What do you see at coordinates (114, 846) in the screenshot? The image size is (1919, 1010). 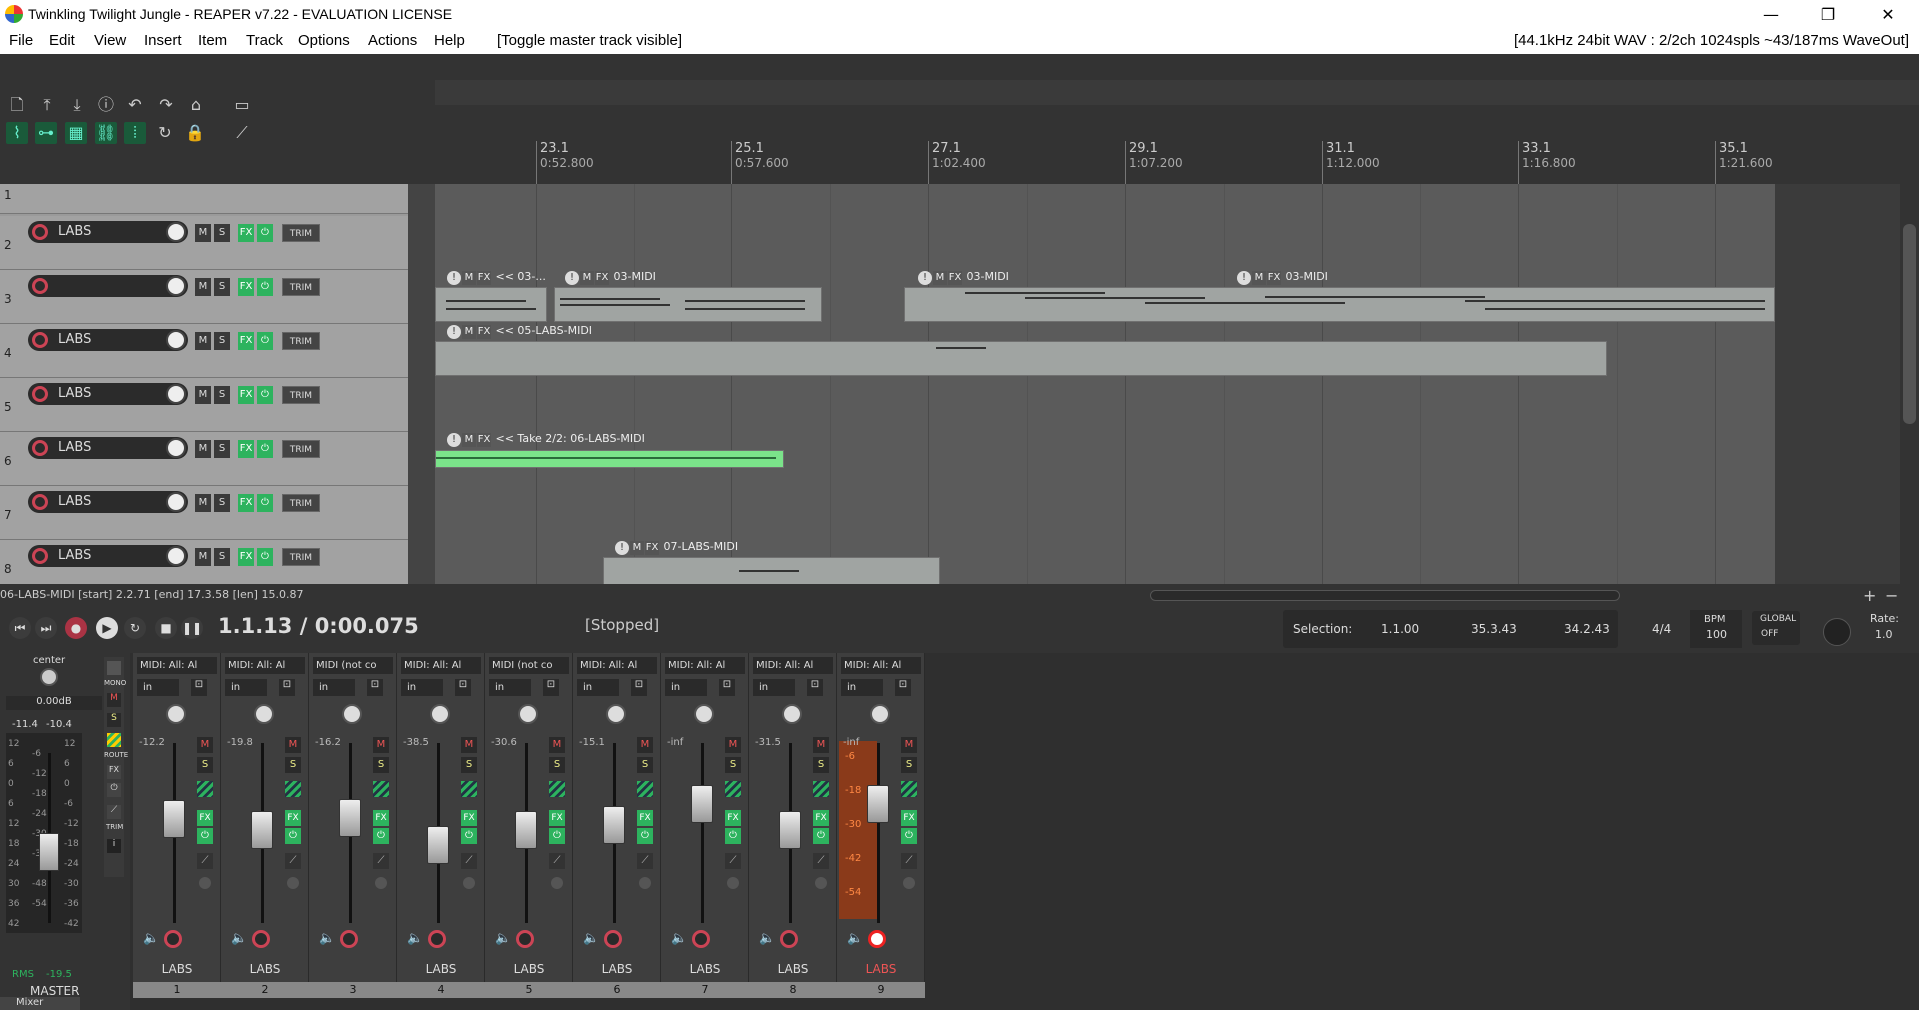 I see `master-info-icon: i` at bounding box center [114, 846].